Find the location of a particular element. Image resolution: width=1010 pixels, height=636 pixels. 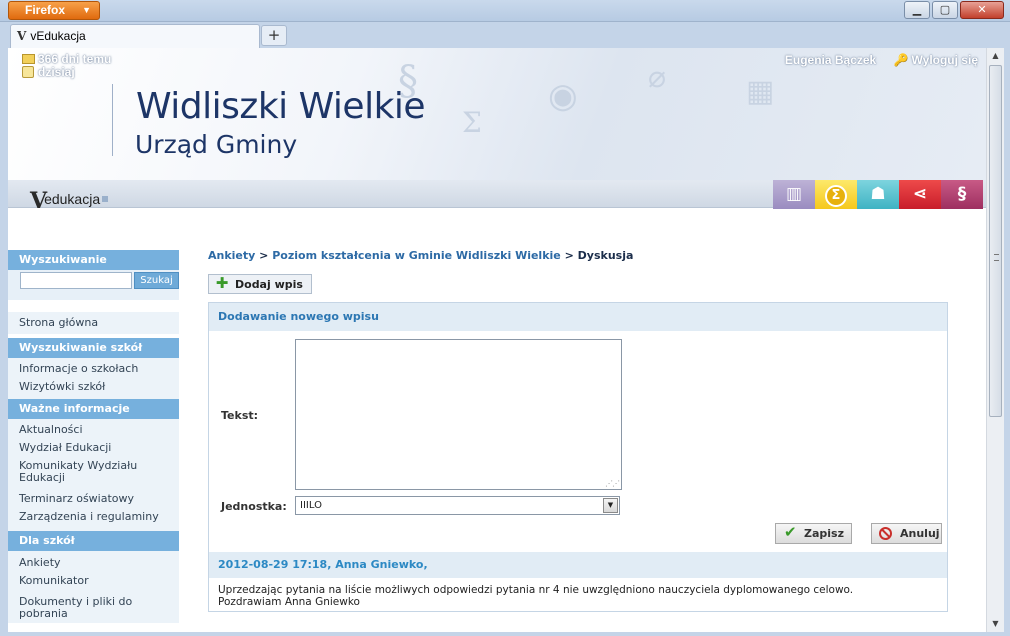

save-button: ✔ Zapisz is located at coordinates (813, 533).